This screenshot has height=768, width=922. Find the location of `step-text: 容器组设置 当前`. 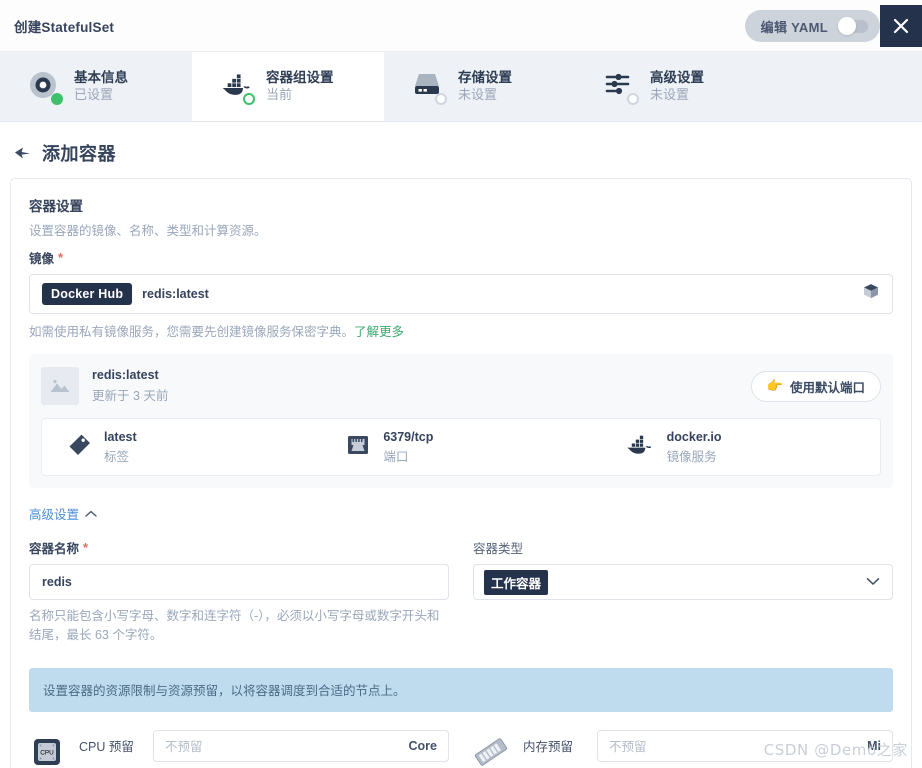

step-text: 容器组设置 当前 is located at coordinates (300, 86).